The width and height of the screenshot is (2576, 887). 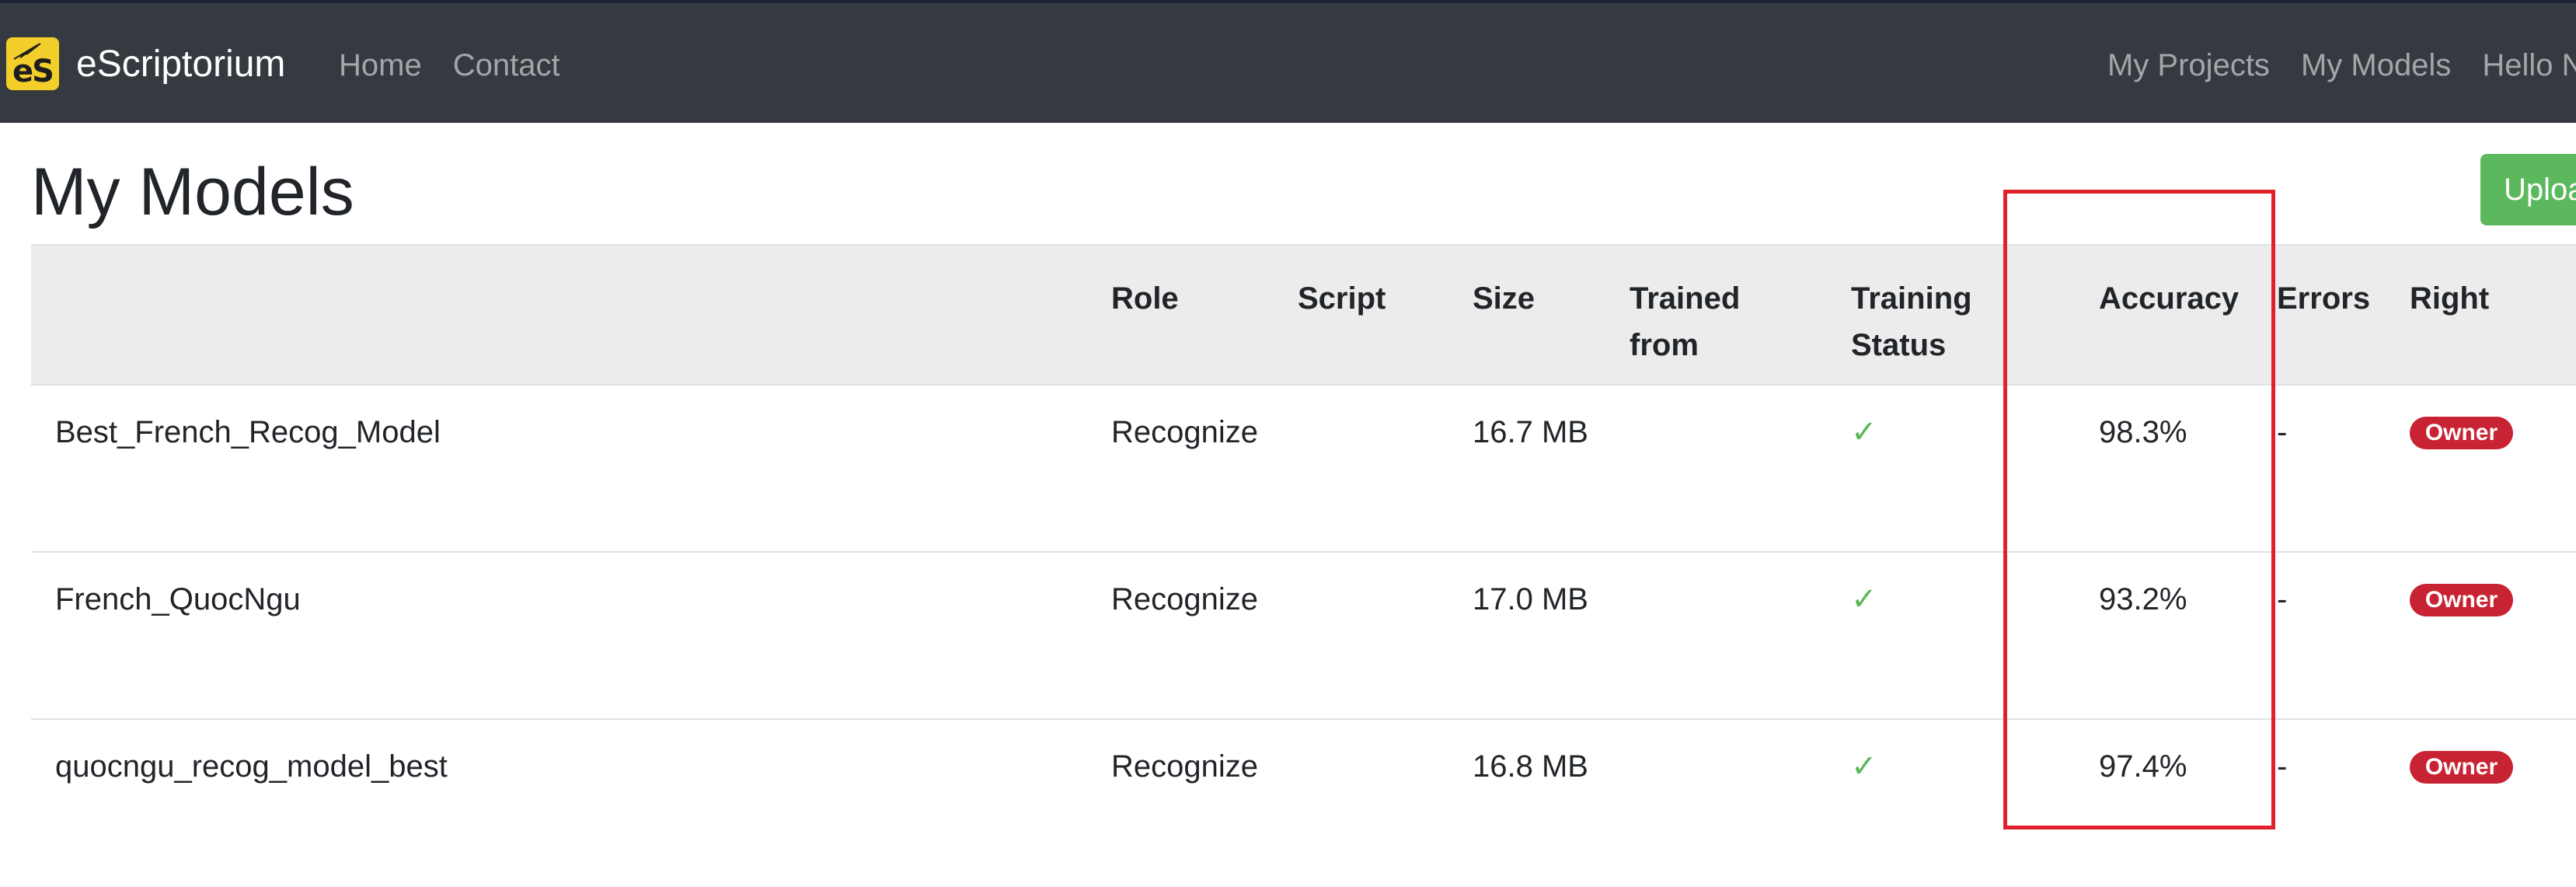 I want to click on header-training-status: Training Status, so click(x=1911, y=321).